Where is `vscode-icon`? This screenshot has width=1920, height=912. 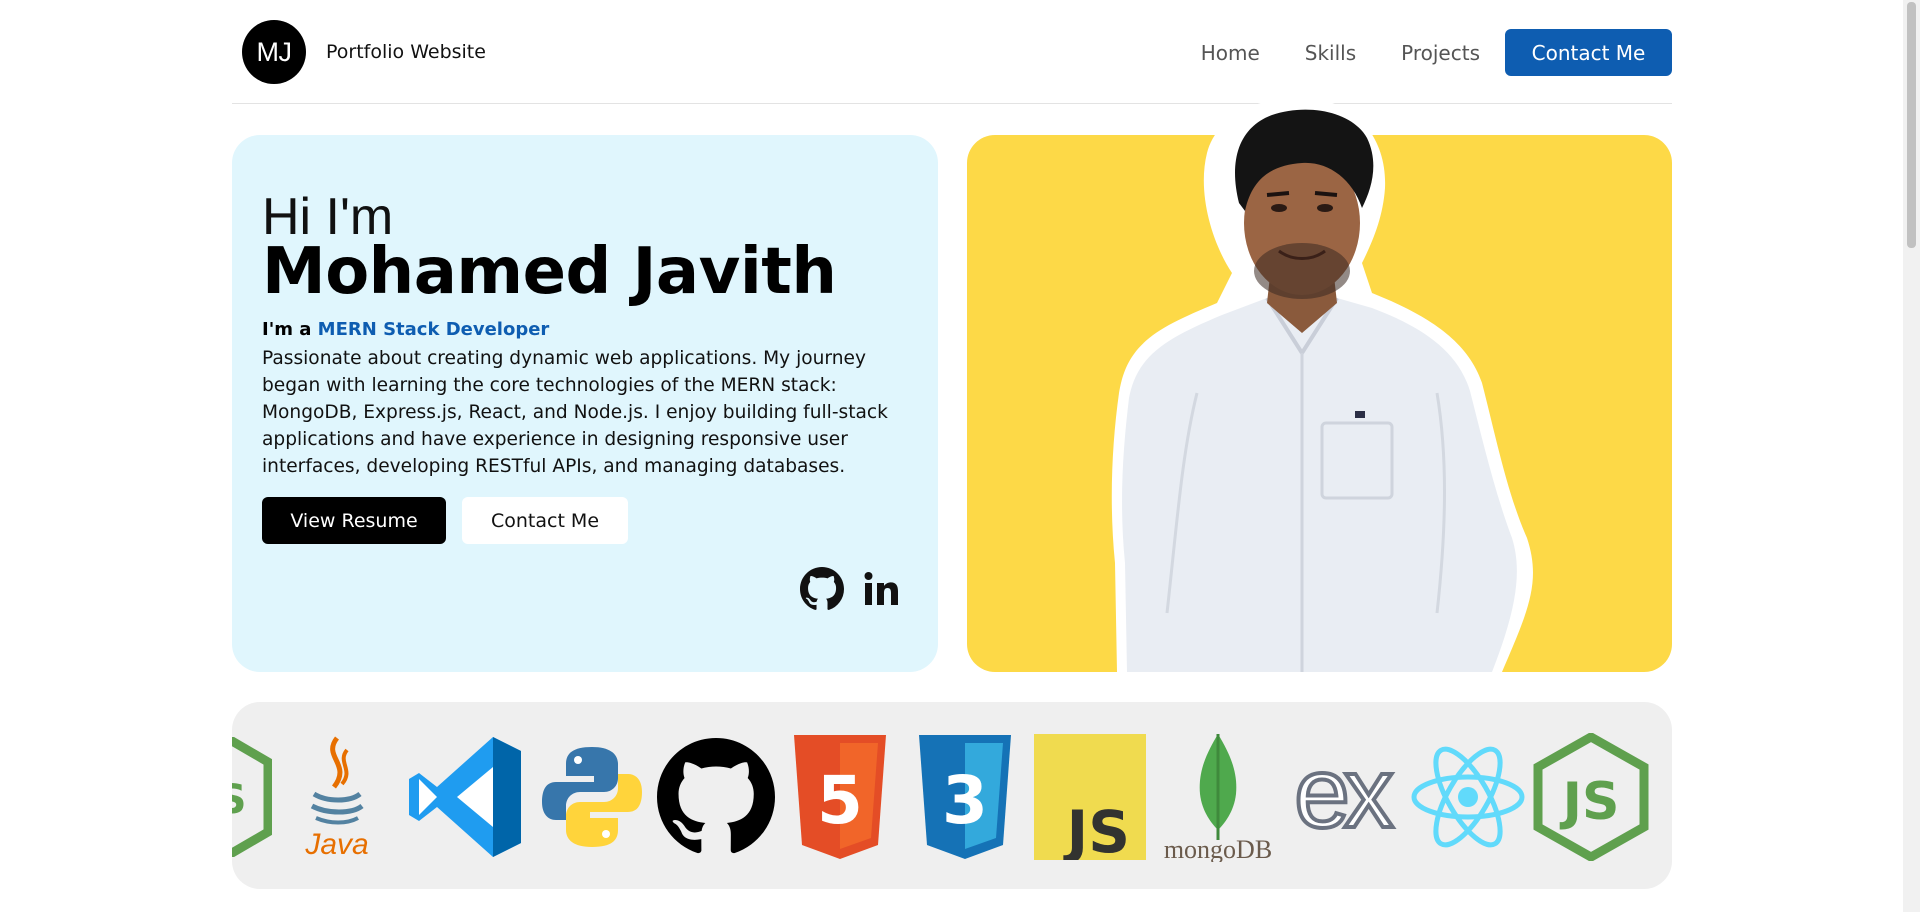 vscode-icon is located at coordinates (466, 797).